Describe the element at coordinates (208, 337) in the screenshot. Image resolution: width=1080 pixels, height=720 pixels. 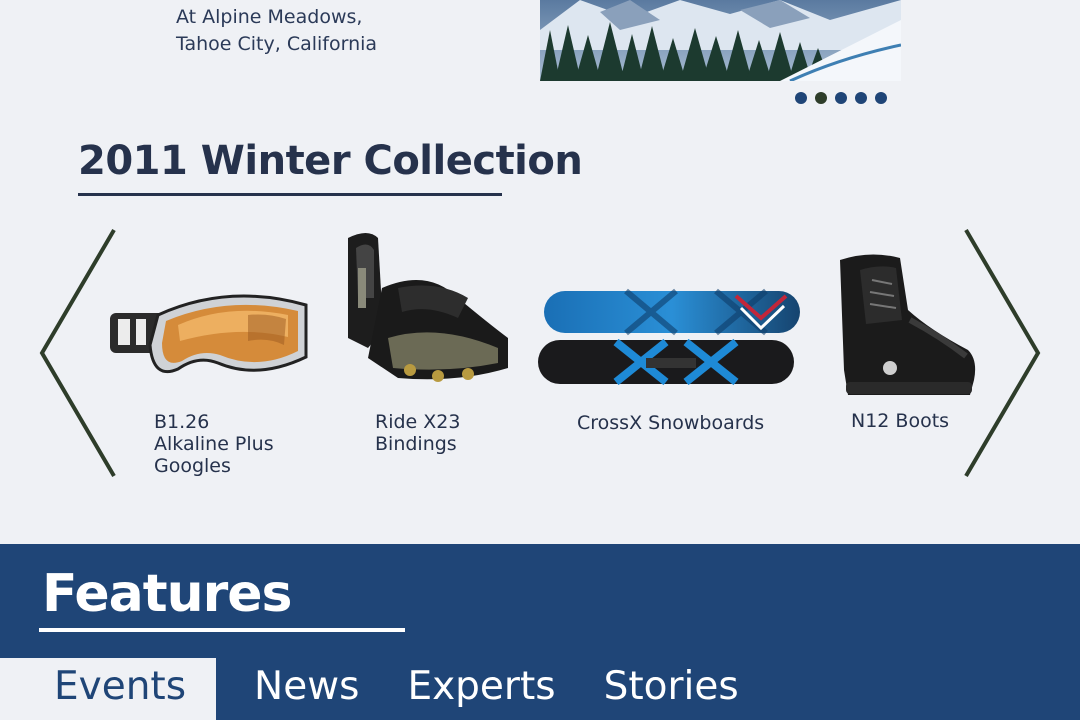
I see `goggles-image` at that location.